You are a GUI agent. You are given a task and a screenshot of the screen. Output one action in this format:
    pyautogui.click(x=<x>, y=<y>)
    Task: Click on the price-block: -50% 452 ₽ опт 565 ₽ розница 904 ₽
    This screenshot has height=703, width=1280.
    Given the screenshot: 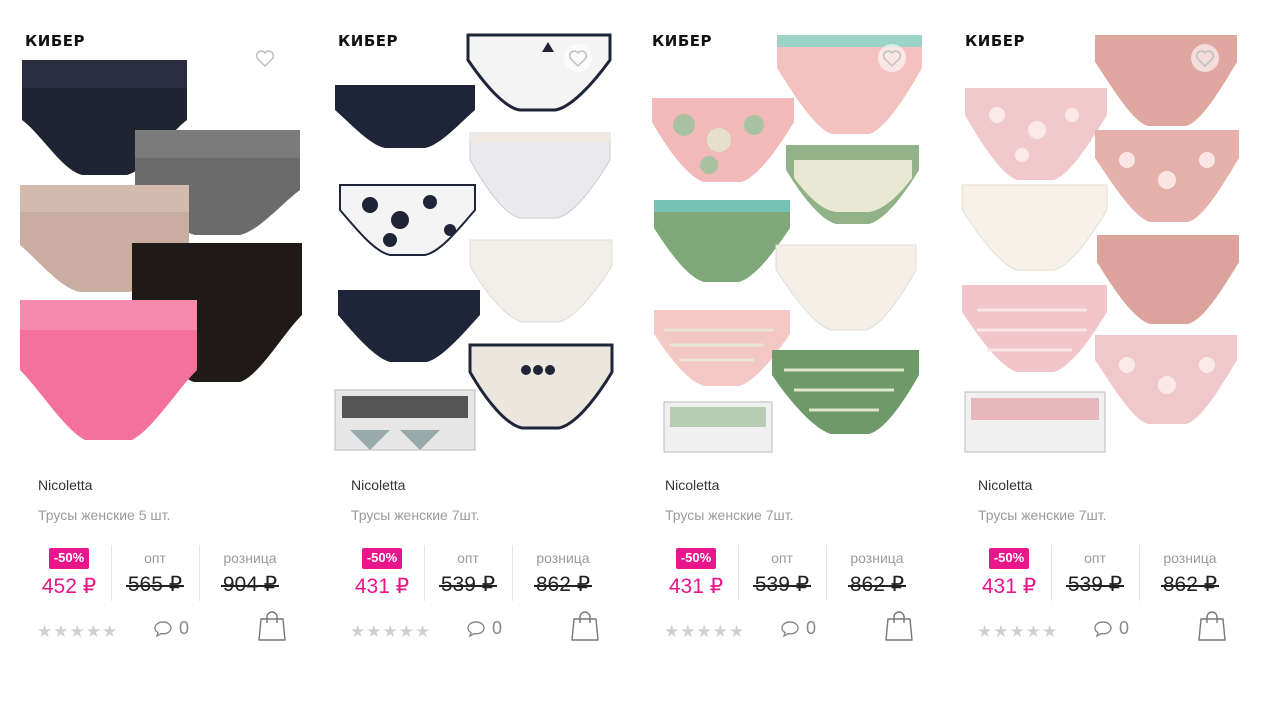 What is the action you would take?
    pyautogui.click(x=162, y=575)
    